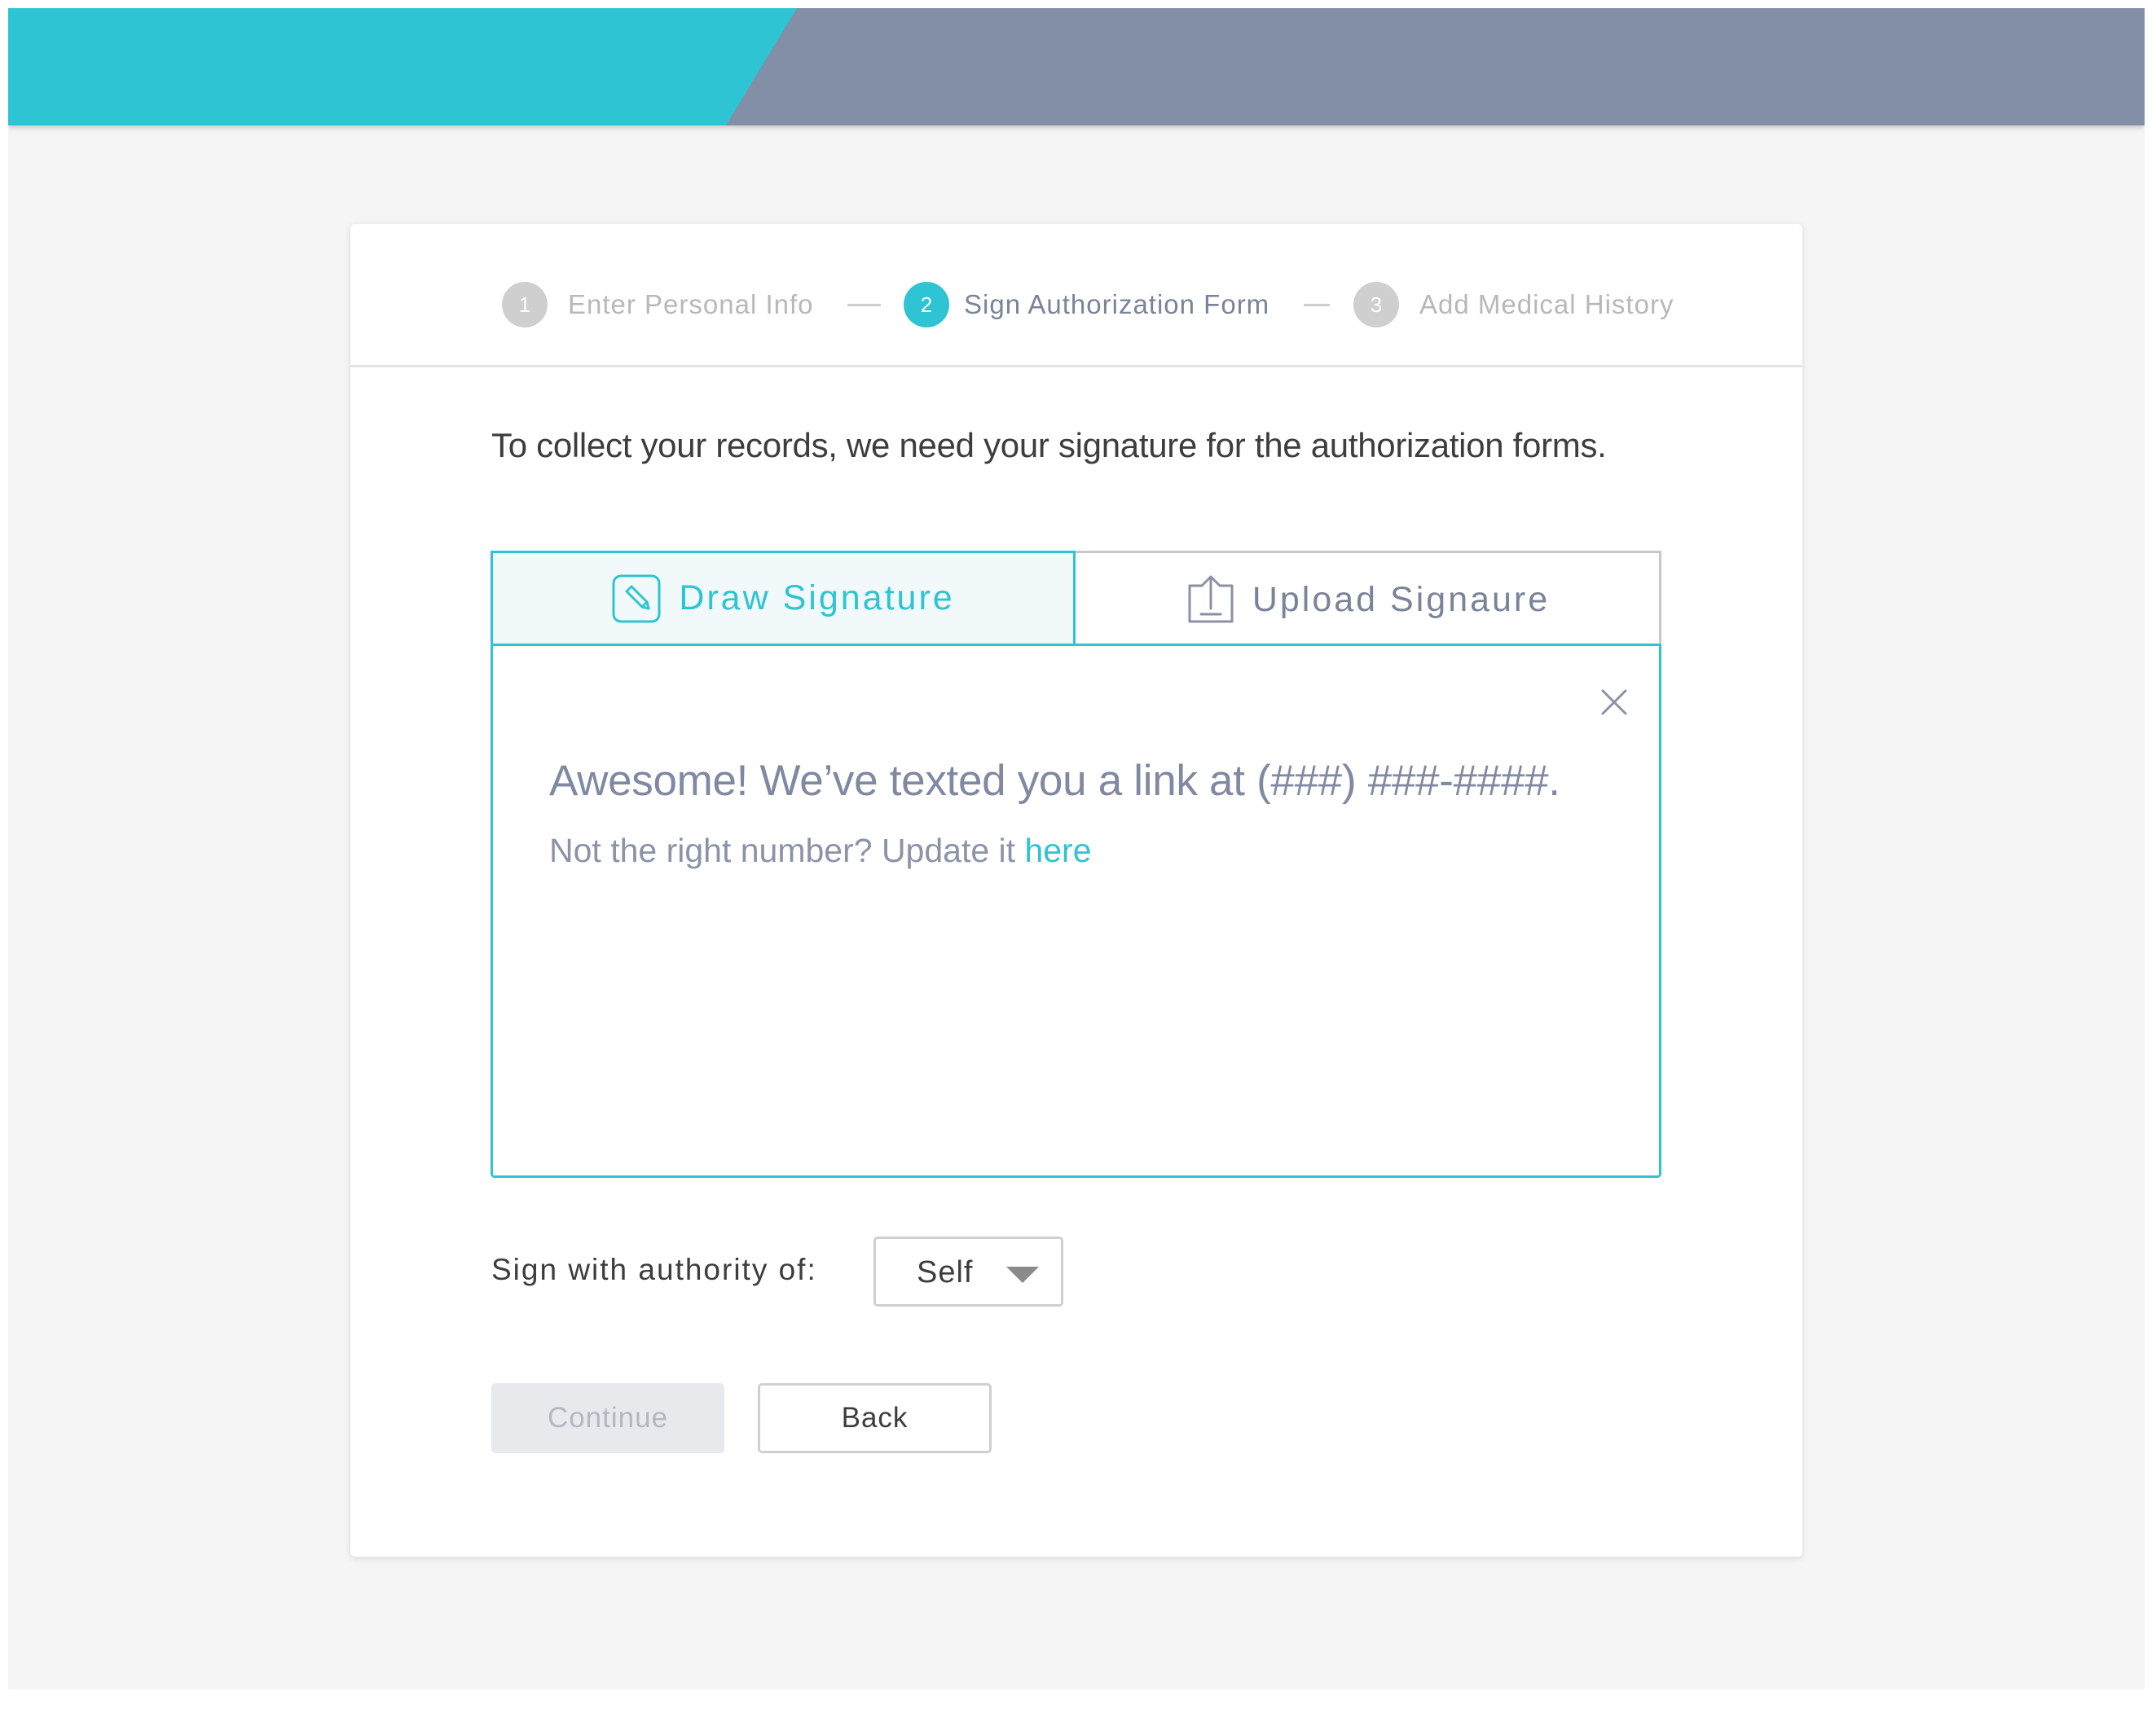 The width and height of the screenshot is (2156, 1709). I want to click on authority-selected-value: Self, so click(945, 1272).